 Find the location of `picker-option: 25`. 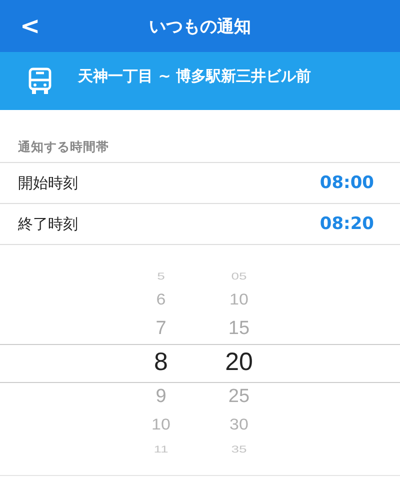

picker-option: 25 is located at coordinates (239, 397).